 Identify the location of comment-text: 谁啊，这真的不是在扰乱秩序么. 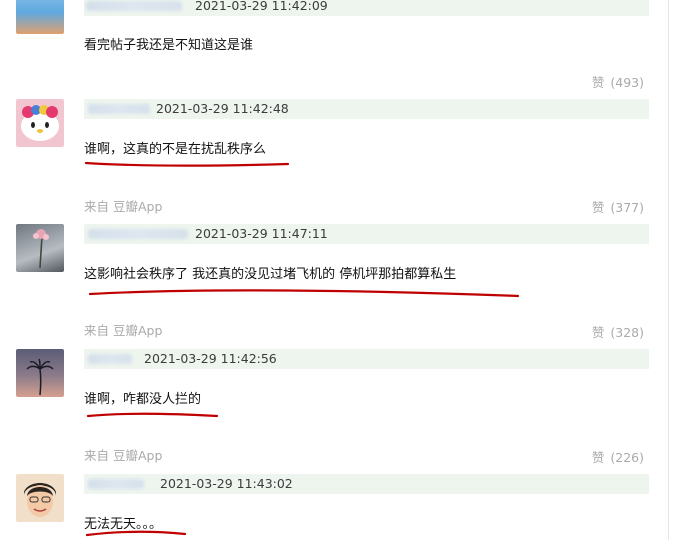
(175, 149).